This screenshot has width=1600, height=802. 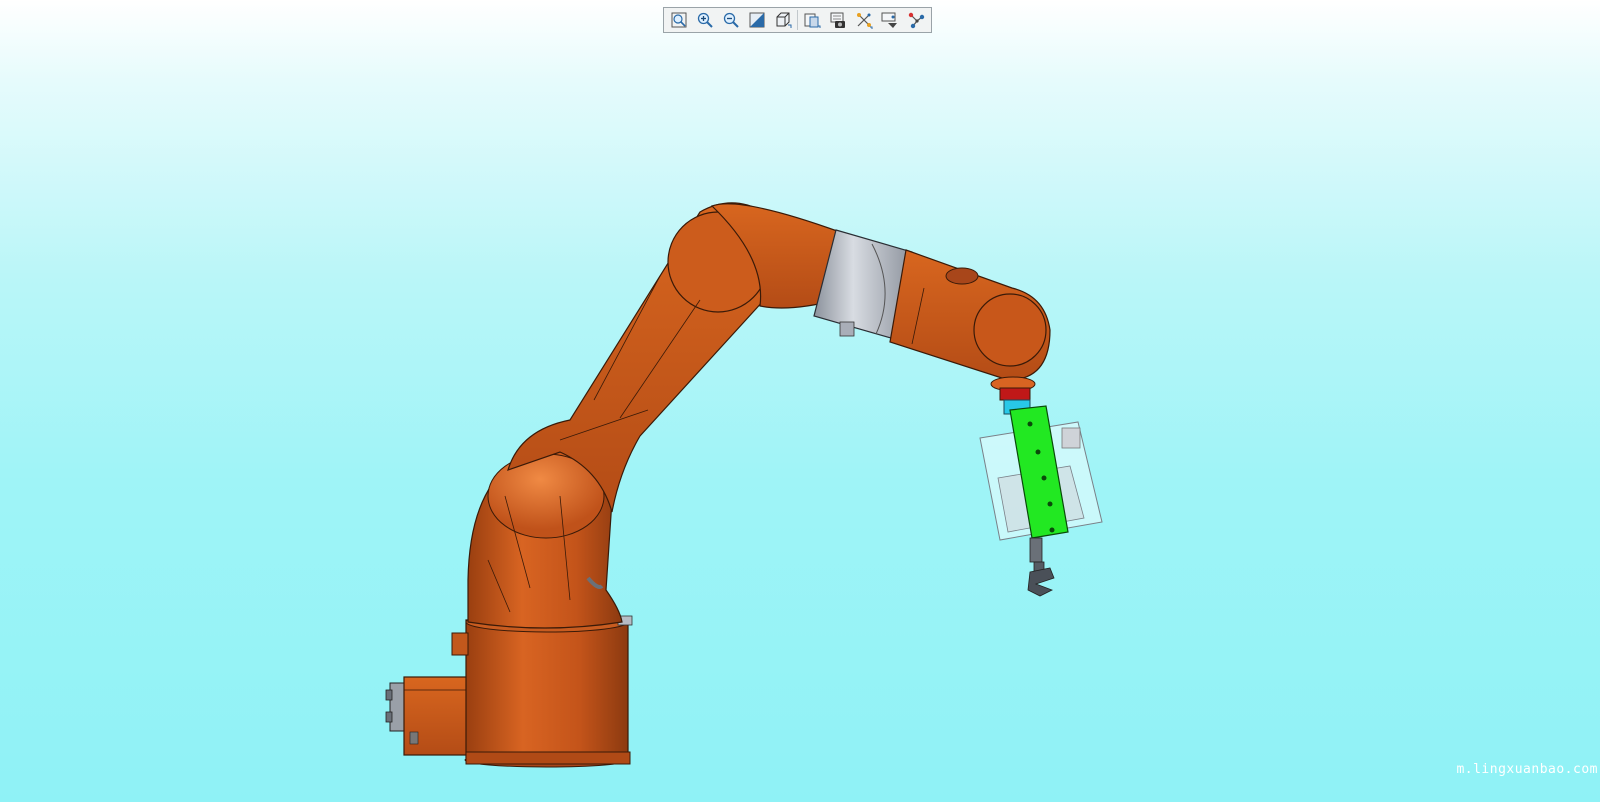 What do you see at coordinates (1527, 769) in the screenshot?
I see `watermark-text: m.lingxuanbao.com` at bounding box center [1527, 769].